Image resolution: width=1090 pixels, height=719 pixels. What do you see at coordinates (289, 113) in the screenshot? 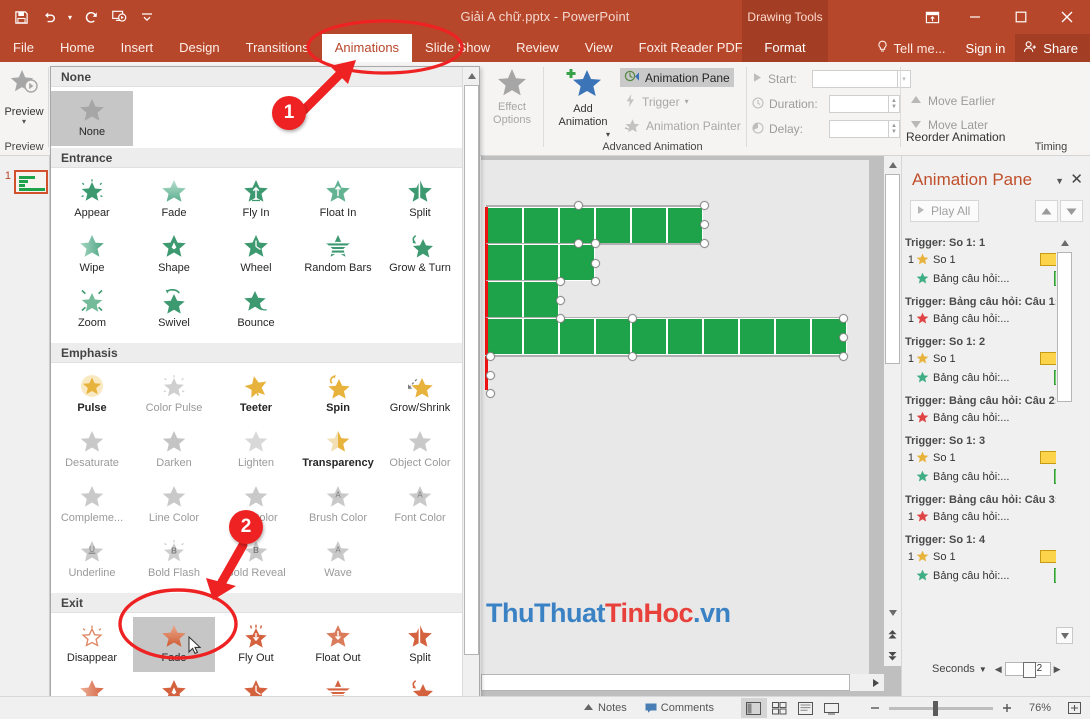
I see `annotation-badge-1: 1` at bounding box center [289, 113].